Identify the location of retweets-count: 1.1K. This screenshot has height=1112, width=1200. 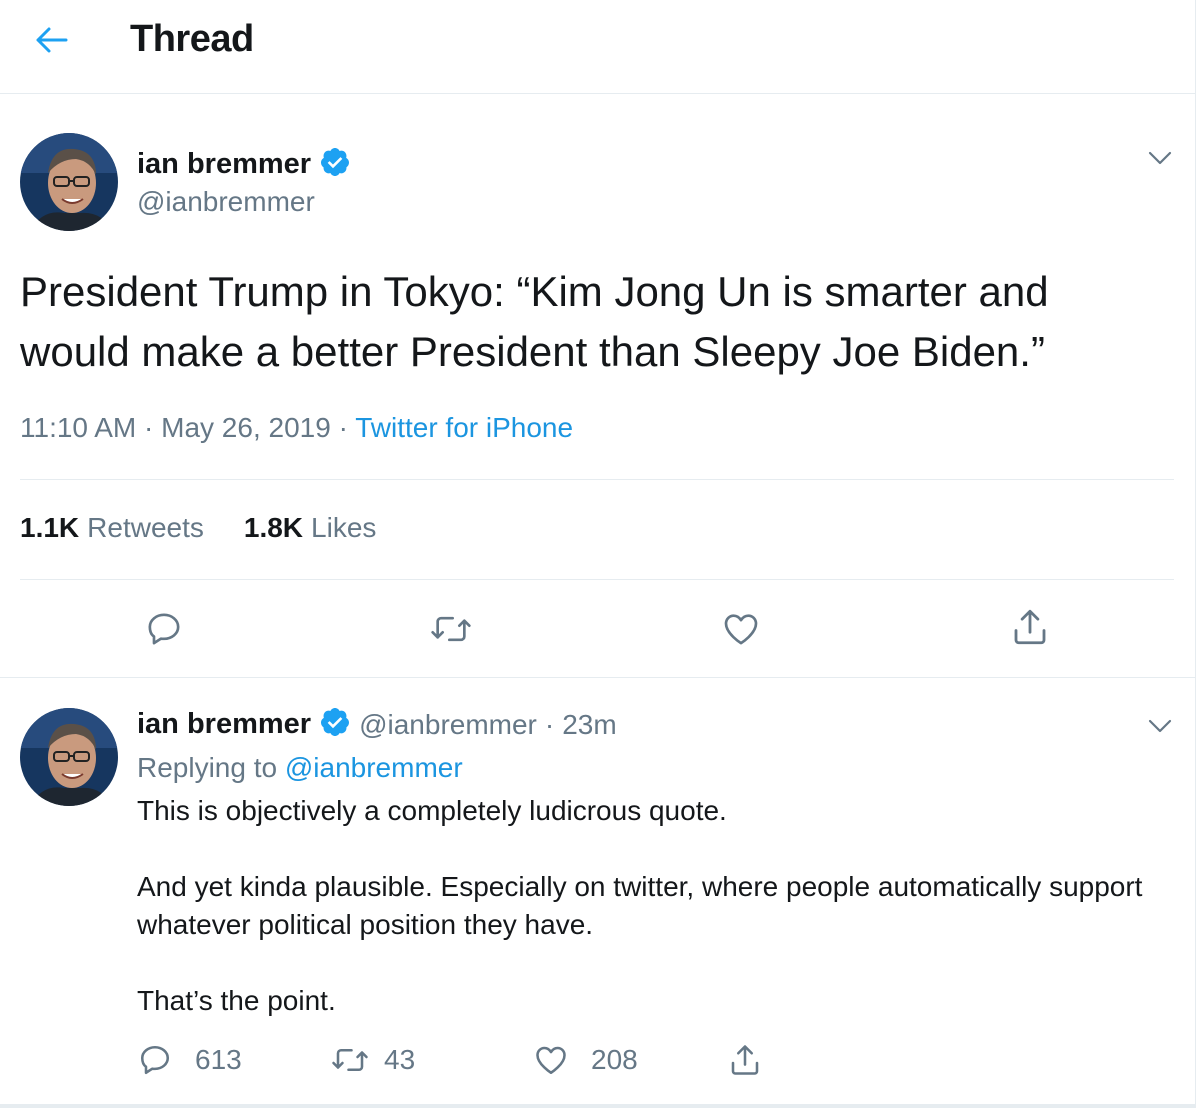
(50, 527).